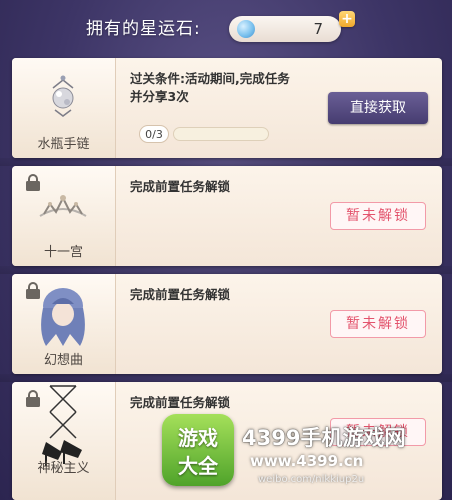  I want to click on star-stone-counter: 7, so click(285, 29).